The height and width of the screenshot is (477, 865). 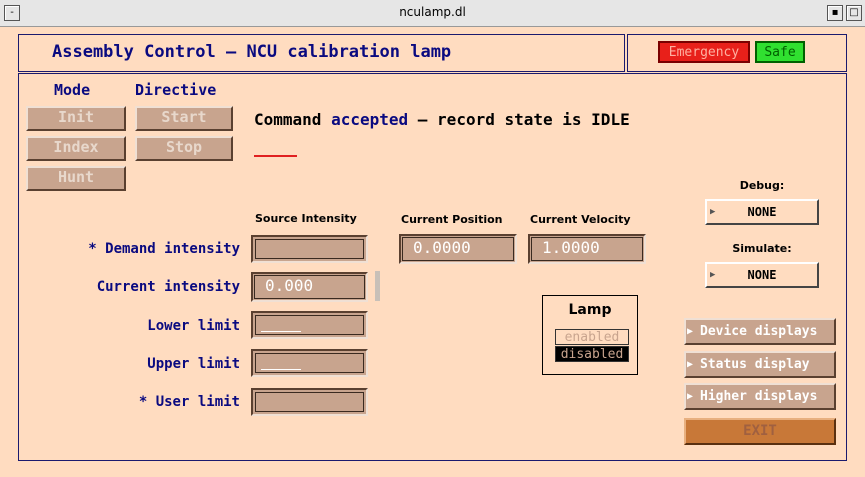 I want to click on lamp-panel: Lamp enabled disabled, so click(x=590, y=335).